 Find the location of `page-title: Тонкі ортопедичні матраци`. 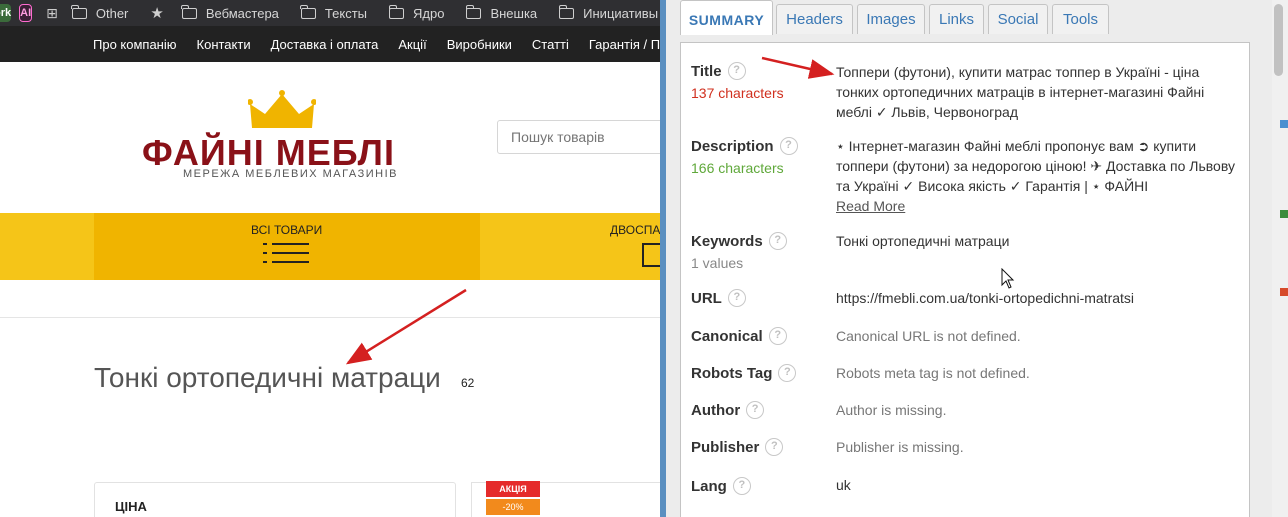

page-title: Тонкі ортопедичні матраци is located at coordinates (267, 377).